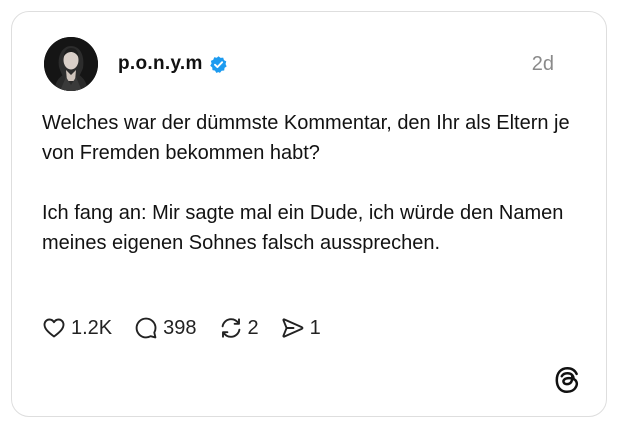  Describe the element at coordinates (146, 328) in the screenshot. I see `comment-icon` at that location.